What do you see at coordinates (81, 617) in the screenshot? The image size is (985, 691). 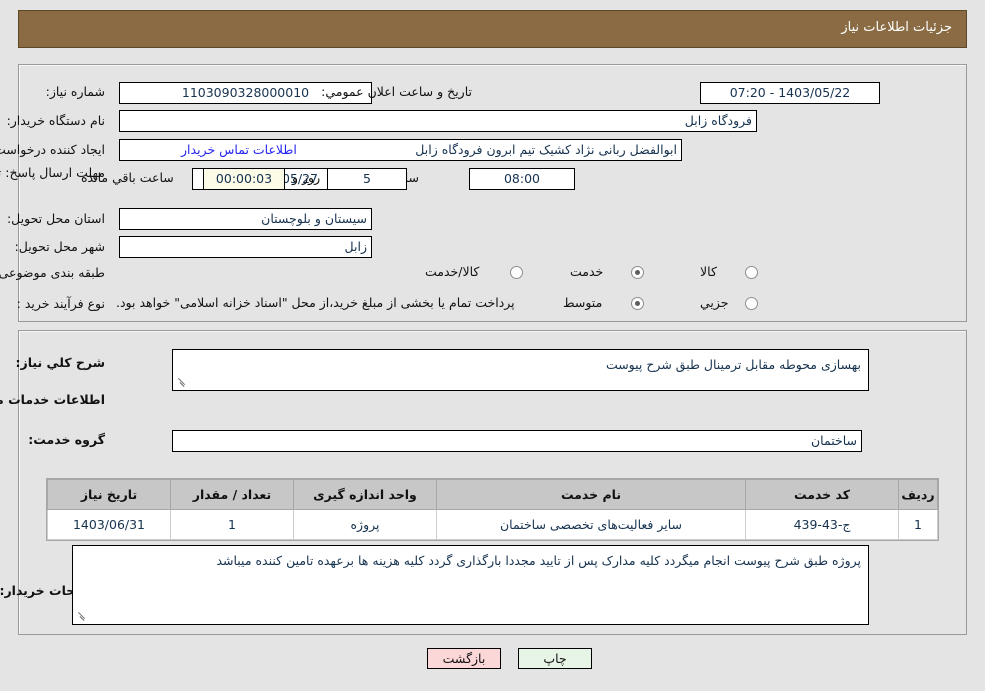 I see `resize-grip-icon-notes` at bounding box center [81, 617].